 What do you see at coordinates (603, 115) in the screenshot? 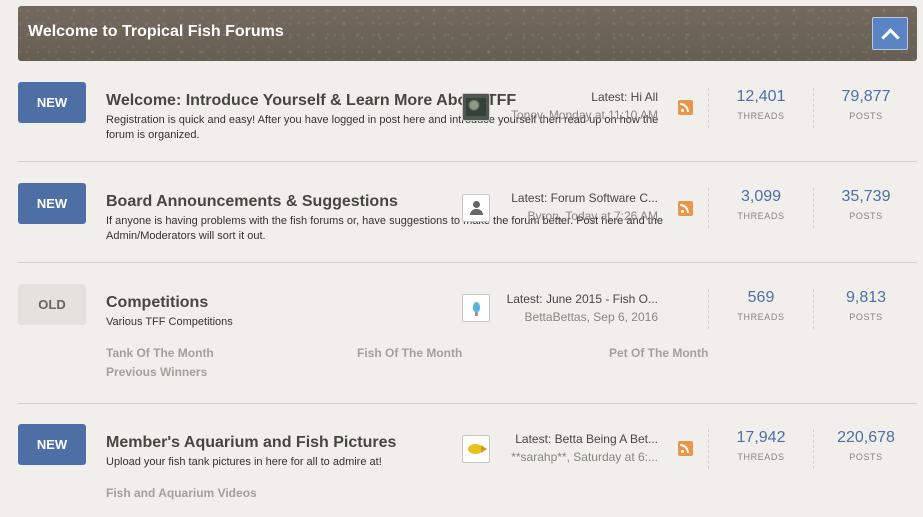
I see `latest-date: Monday at 11:10 AM` at bounding box center [603, 115].